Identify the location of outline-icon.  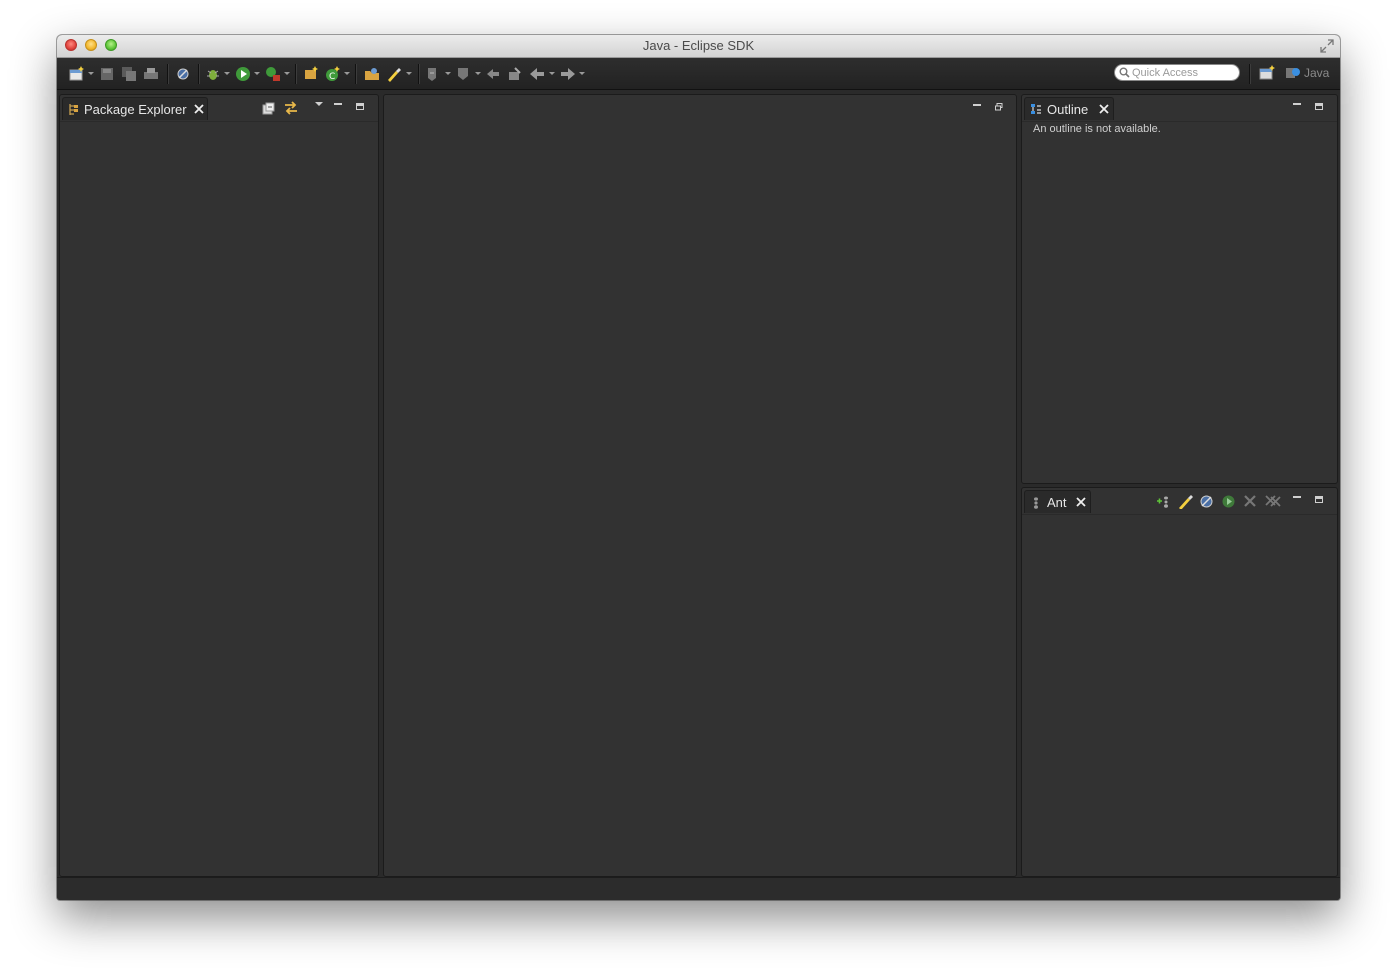
(1036, 109).